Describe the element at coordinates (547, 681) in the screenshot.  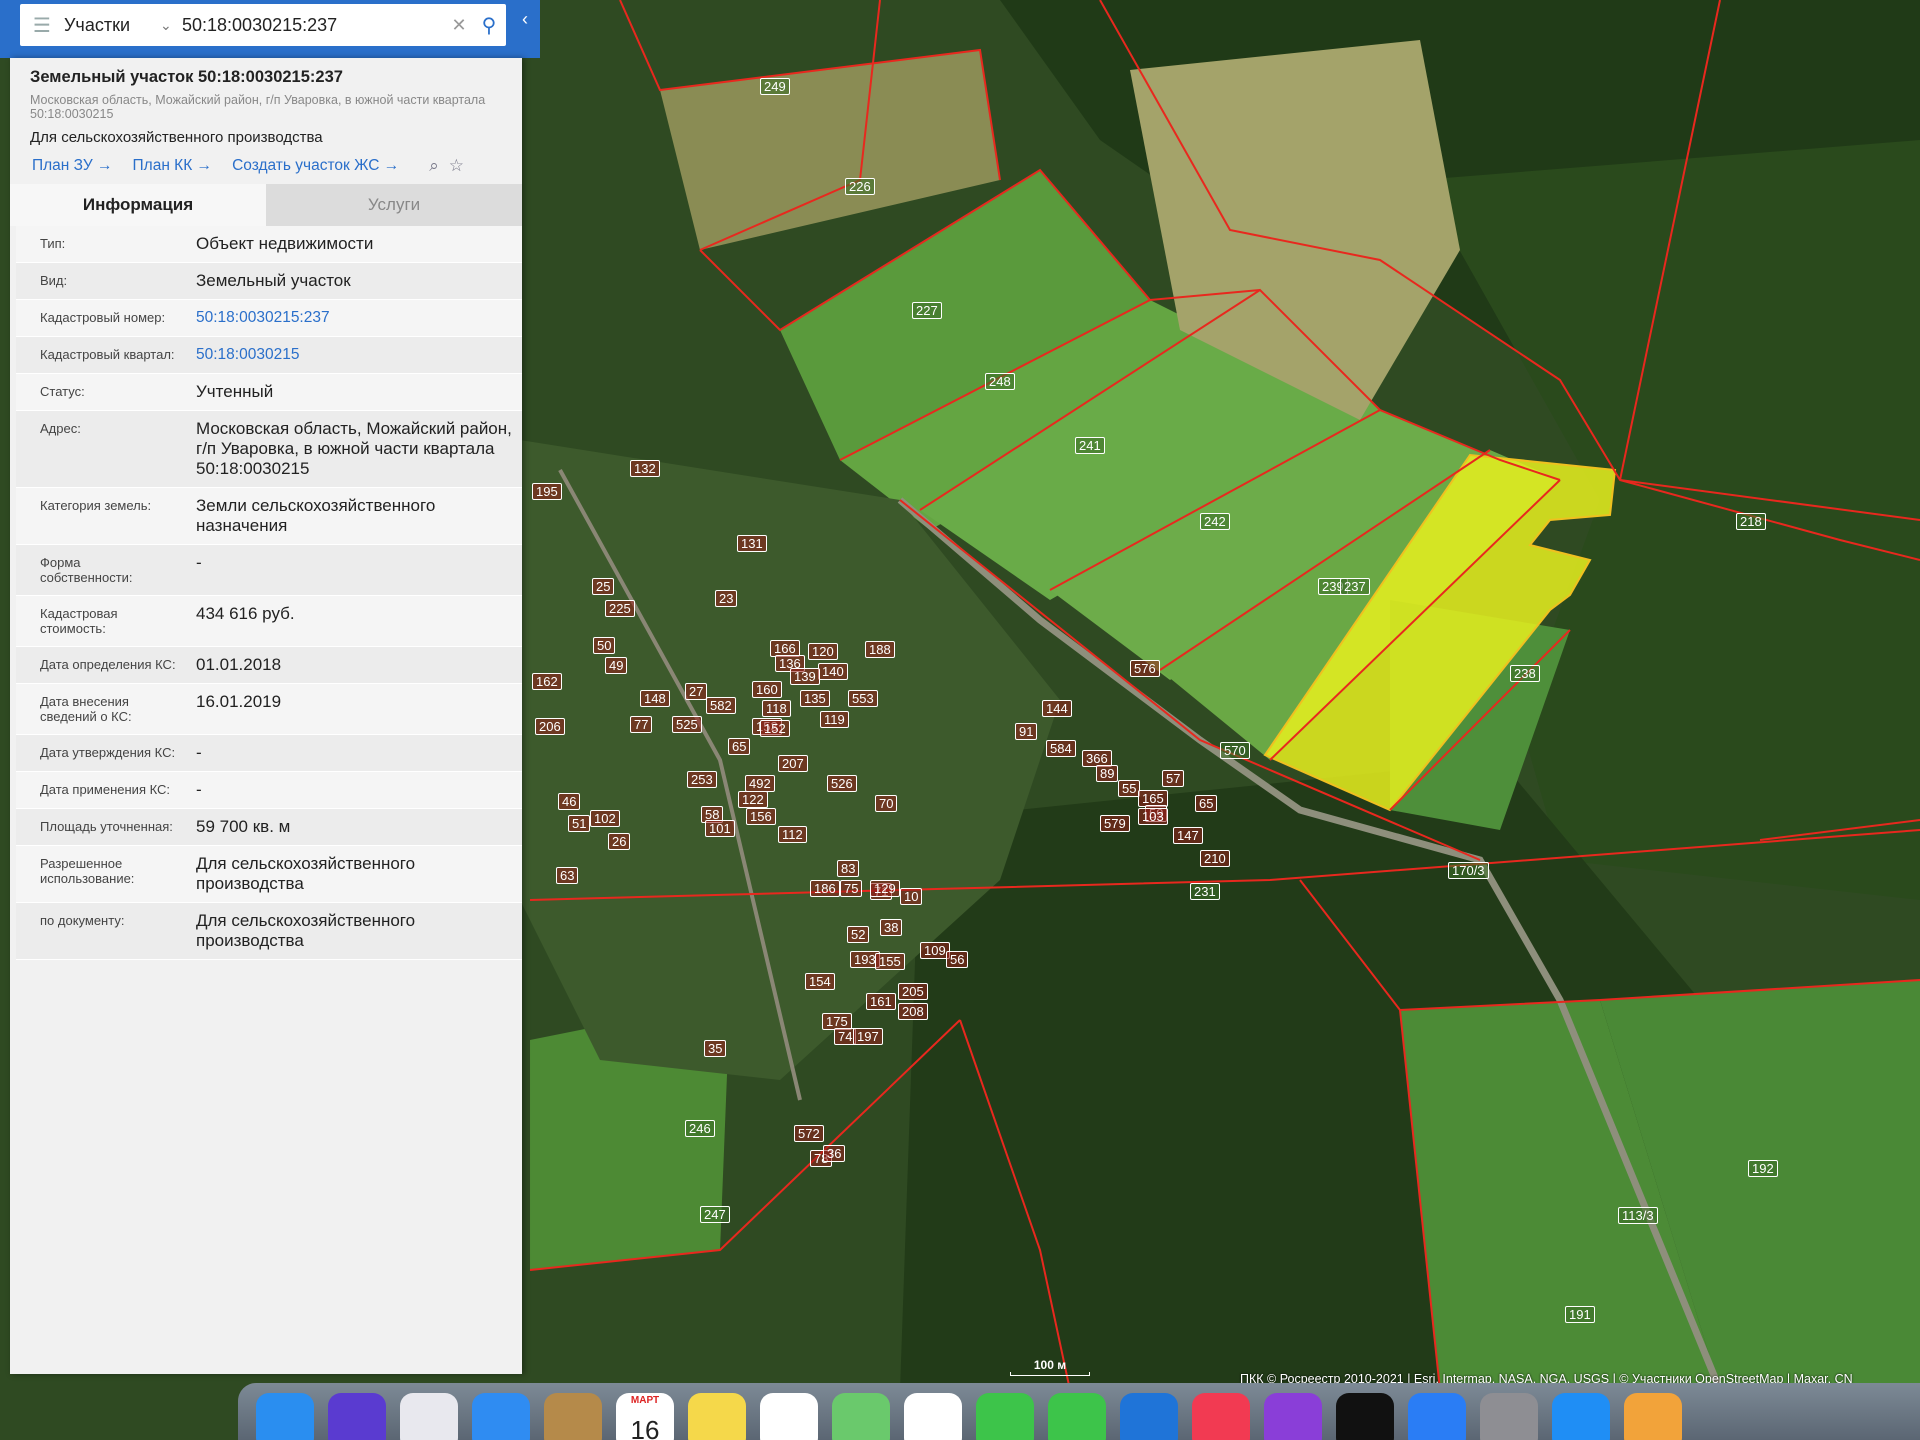
I see `plot-label: 162` at that location.